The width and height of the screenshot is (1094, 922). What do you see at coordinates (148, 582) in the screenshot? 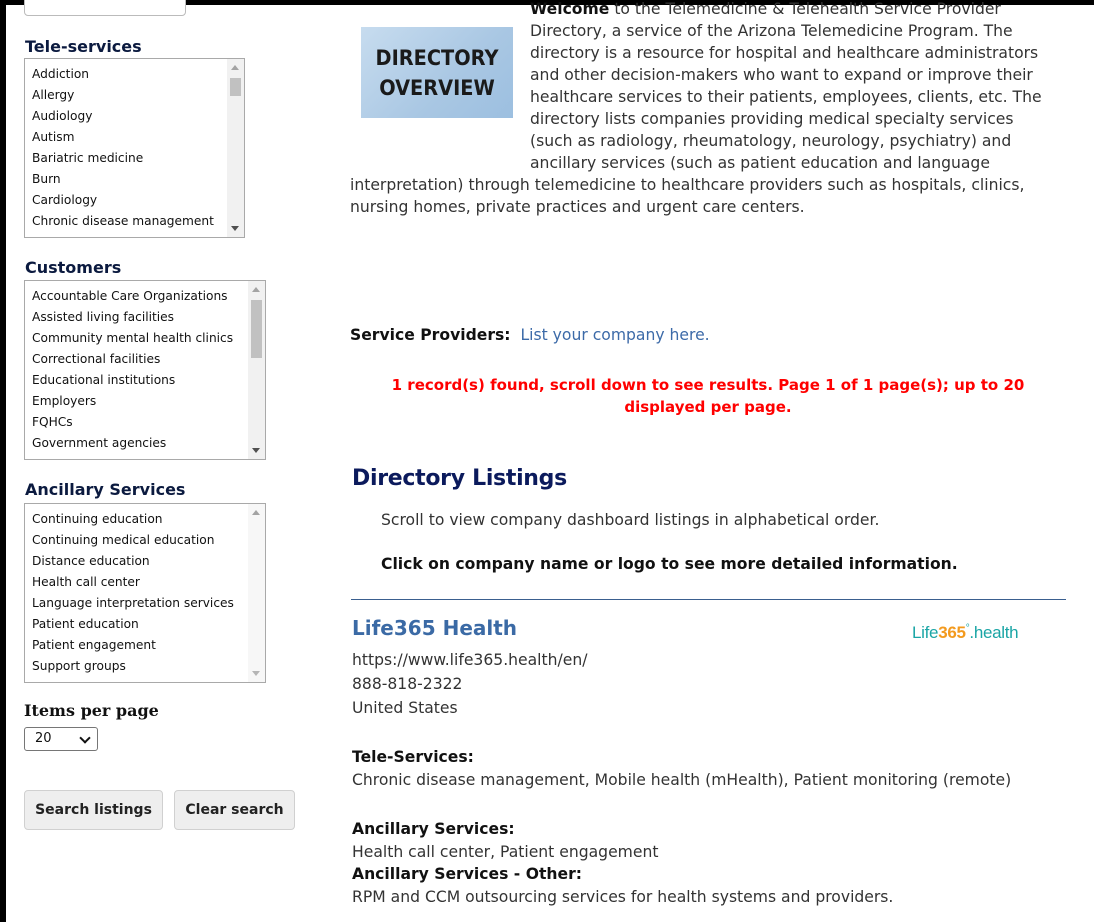
I see `listbox-option: Health call center` at bounding box center [148, 582].